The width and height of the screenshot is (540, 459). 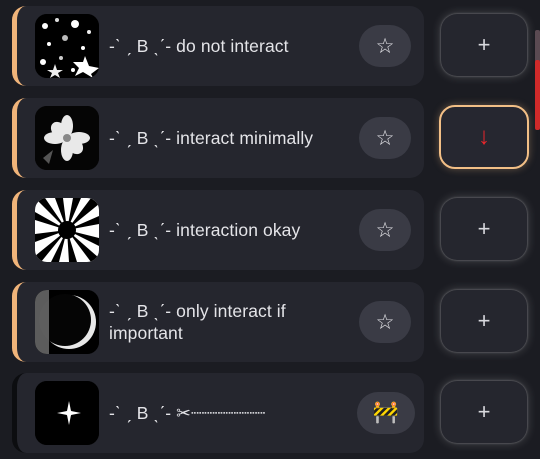 What do you see at coordinates (67, 138) in the screenshot?
I see `thumbnail-flower` at bounding box center [67, 138].